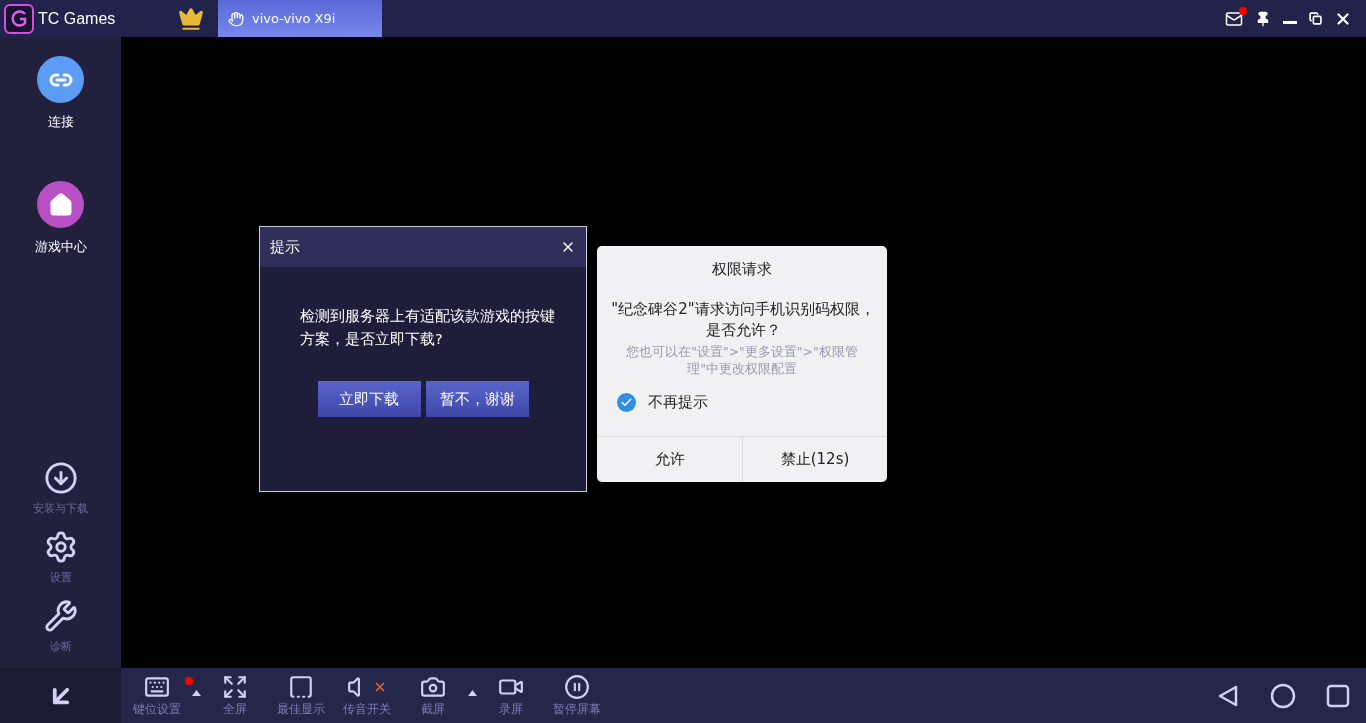 Image resolution: width=1366 pixels, height=723 pixels. I want to click on sidebar-item: 安装与下载, so click(60, 488).